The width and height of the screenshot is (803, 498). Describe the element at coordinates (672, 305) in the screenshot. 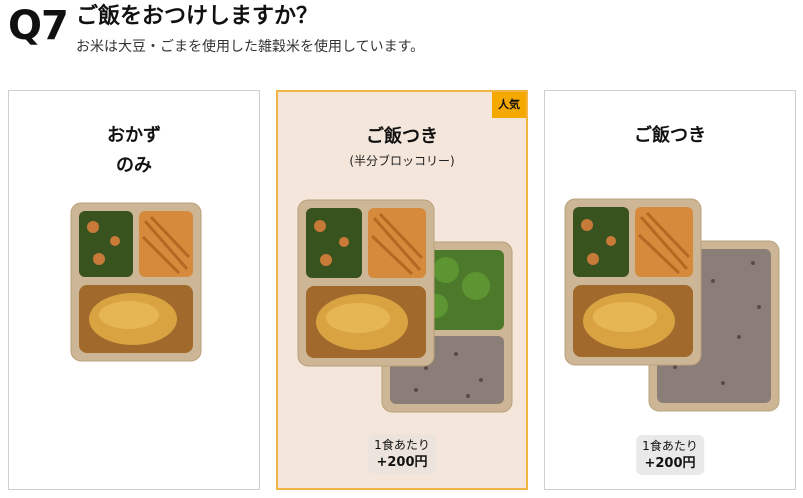

I see `meal-with-rice-image` at that location.